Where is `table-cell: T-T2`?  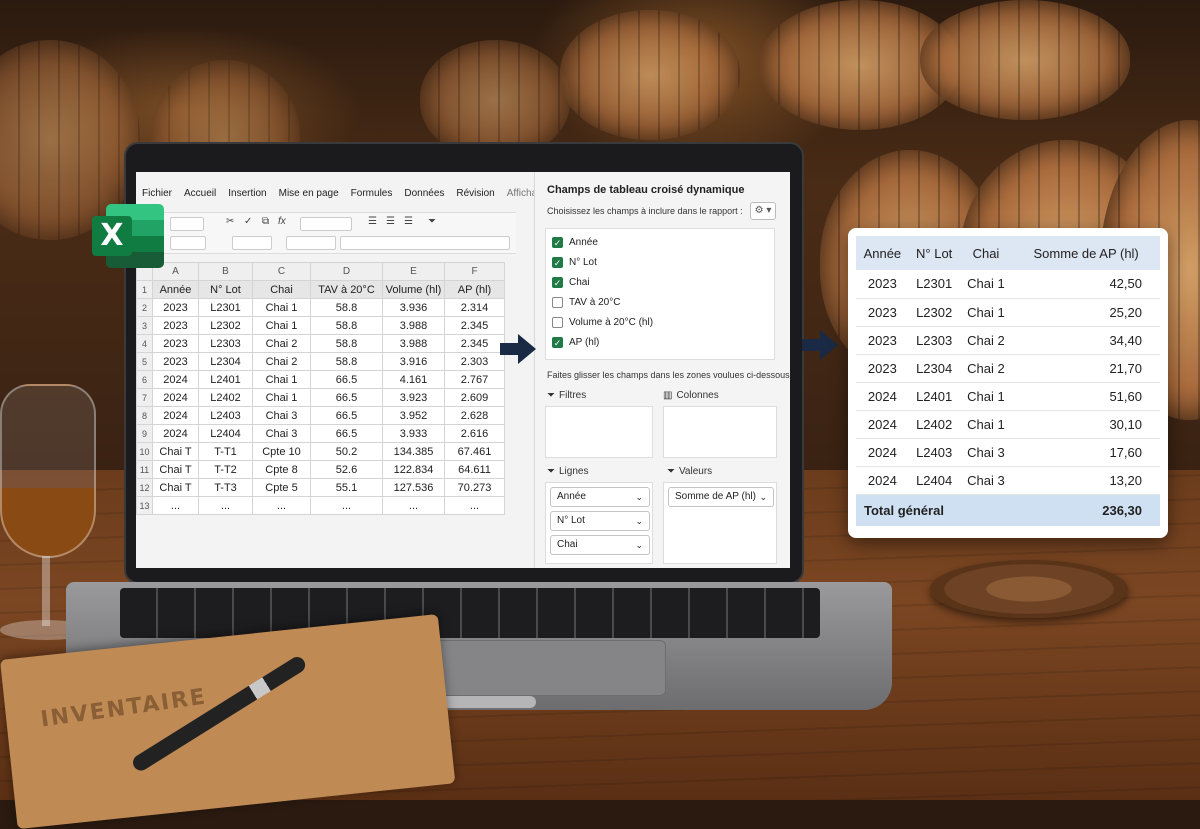 table-cell: T-T2 is located at coordinates (225, 469).